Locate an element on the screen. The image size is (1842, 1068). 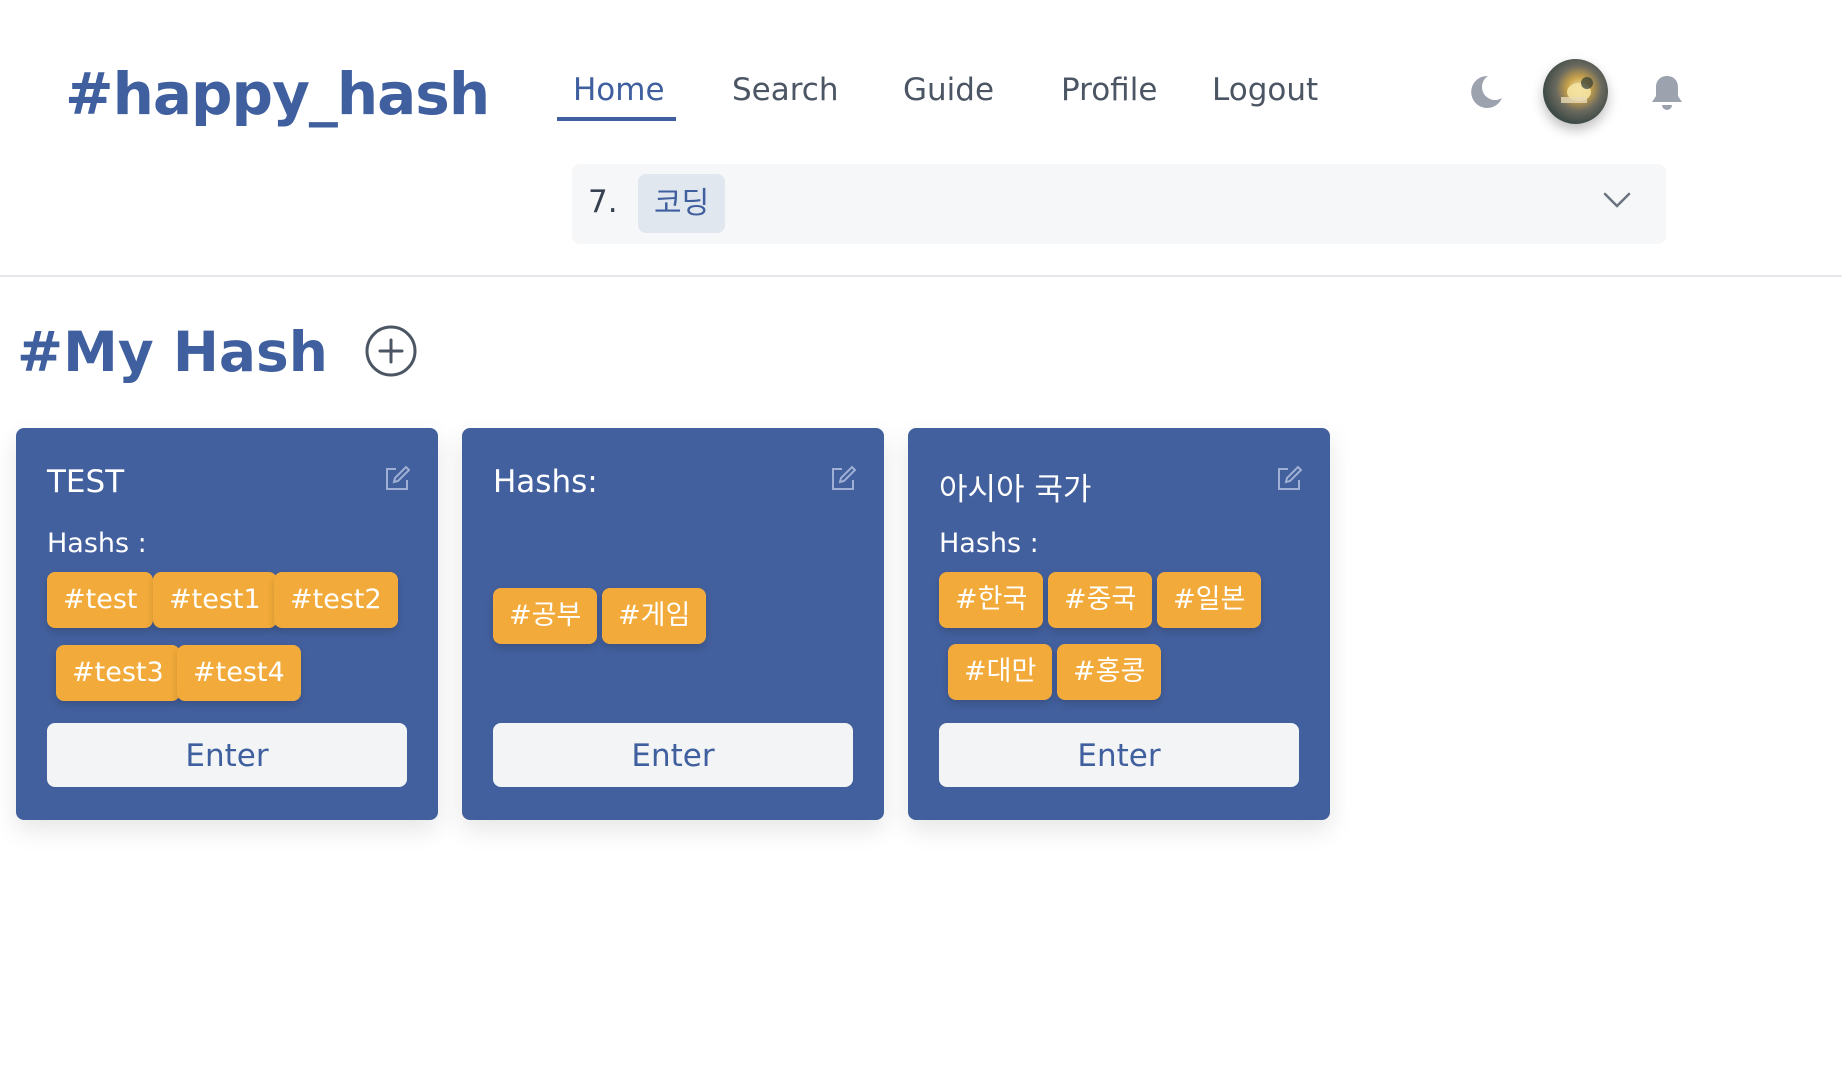
hash-tag: #test4 is located at coordinates (239, 673).